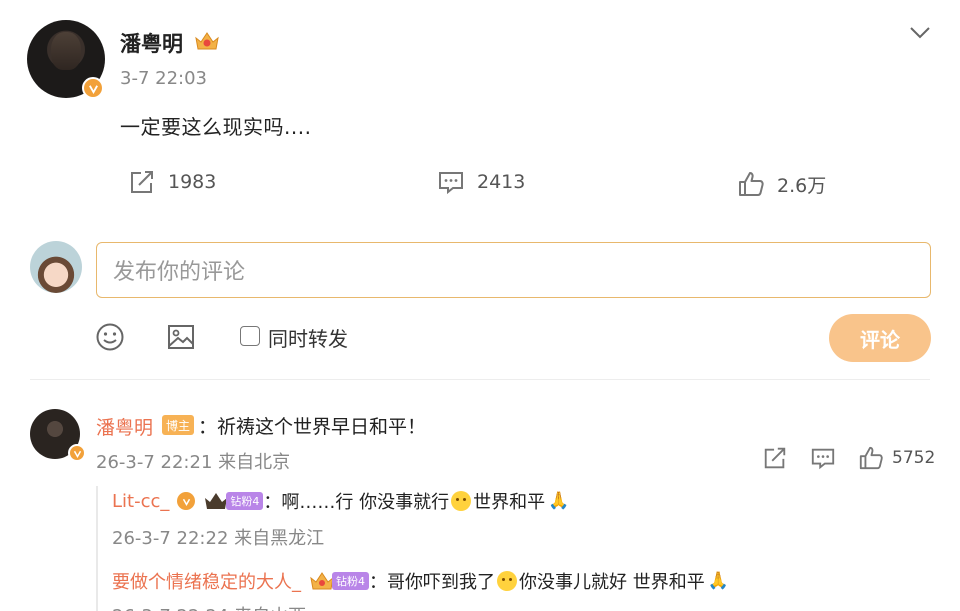  I want to click on reply-timestamp: 26-3-7 22:24 来自山西, so click(209, 606).